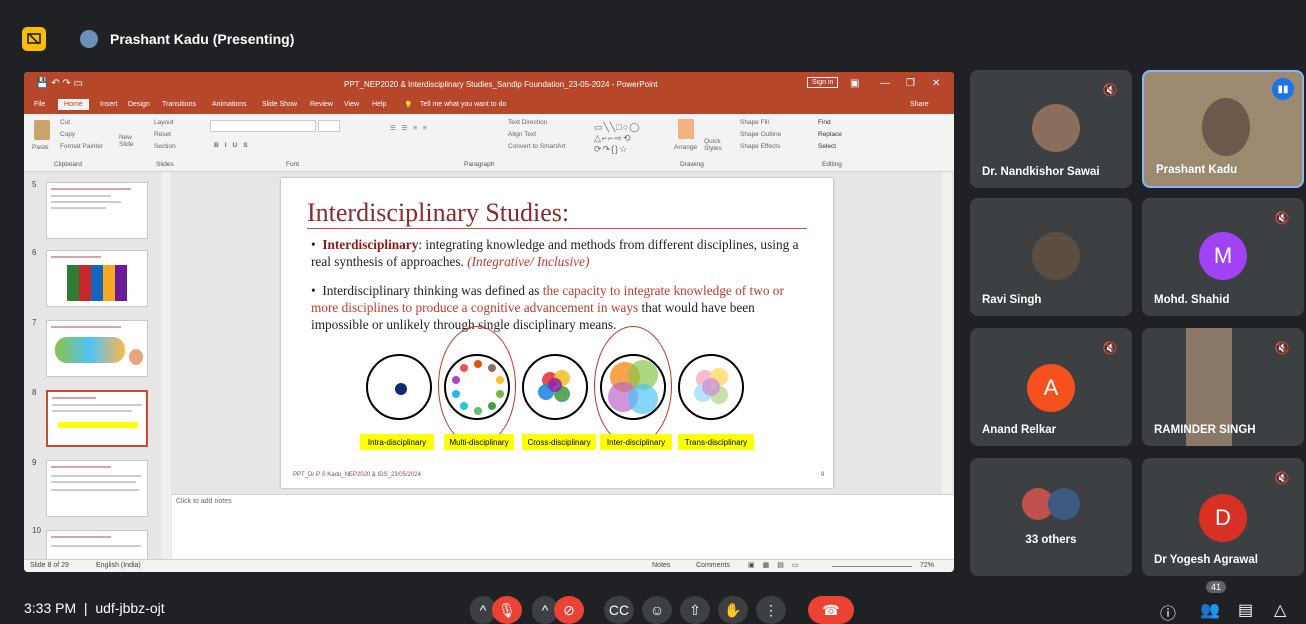 The width and height of the screenshot is (1306, 624). What do you see at coordinates (409, 128) in the screenshot?
I see `paragraph-icons: ☰ ☰ ≡ ≡` at bounding box center [409, 128].